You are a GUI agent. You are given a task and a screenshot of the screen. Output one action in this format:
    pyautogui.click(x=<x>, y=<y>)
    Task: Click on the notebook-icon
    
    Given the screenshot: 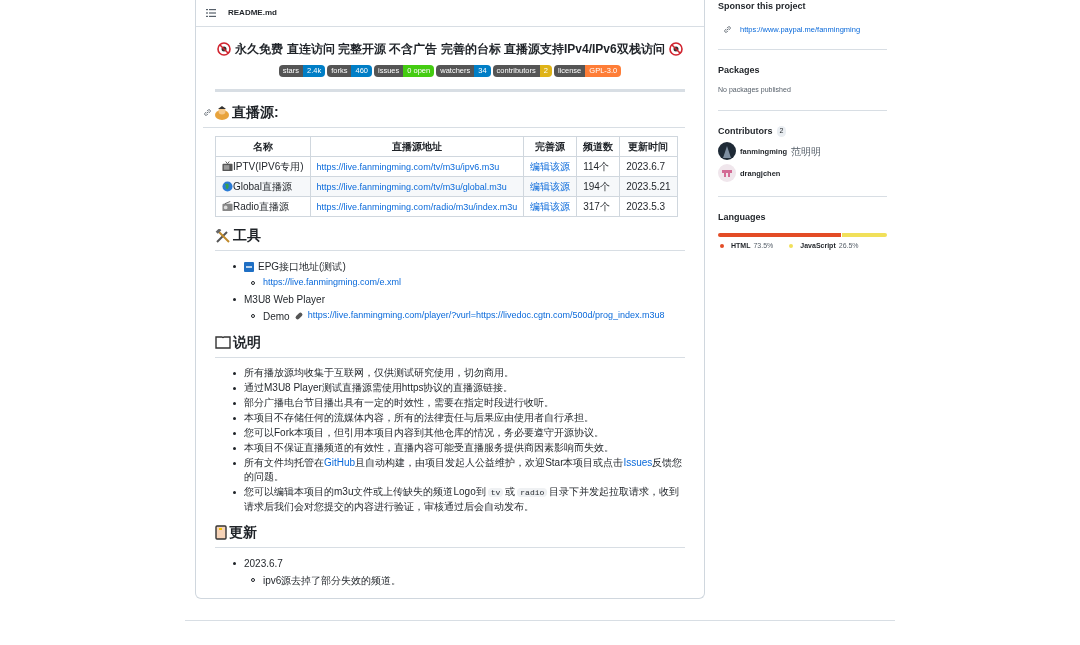 What is the action you would take?
    pyautogui.click(x=221, y=532)
    